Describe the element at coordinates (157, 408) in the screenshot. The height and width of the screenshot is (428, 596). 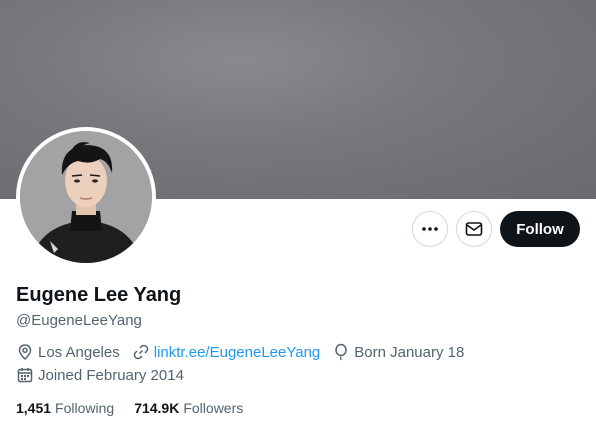
I see `followers-count: 714.9K` at that location.